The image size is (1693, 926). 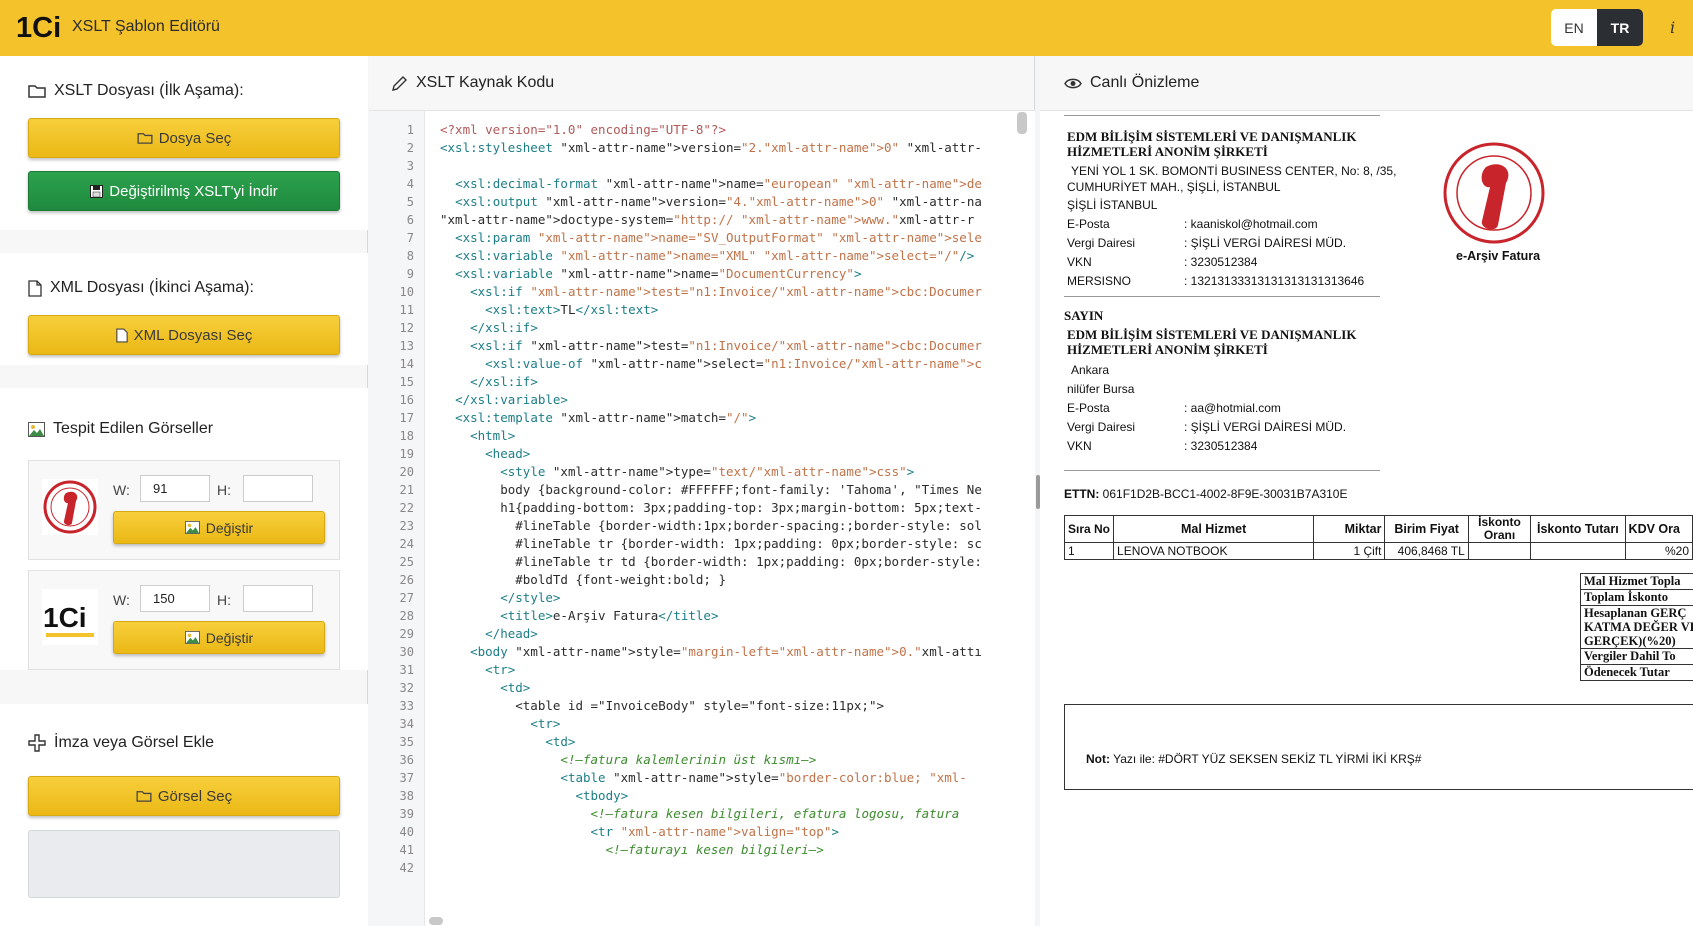 What do you see at coordinates (184, 335) in the screenshot?
I see `choose-xml-file-button: XML Dosyası Seç` at bounding box center [184, 335].